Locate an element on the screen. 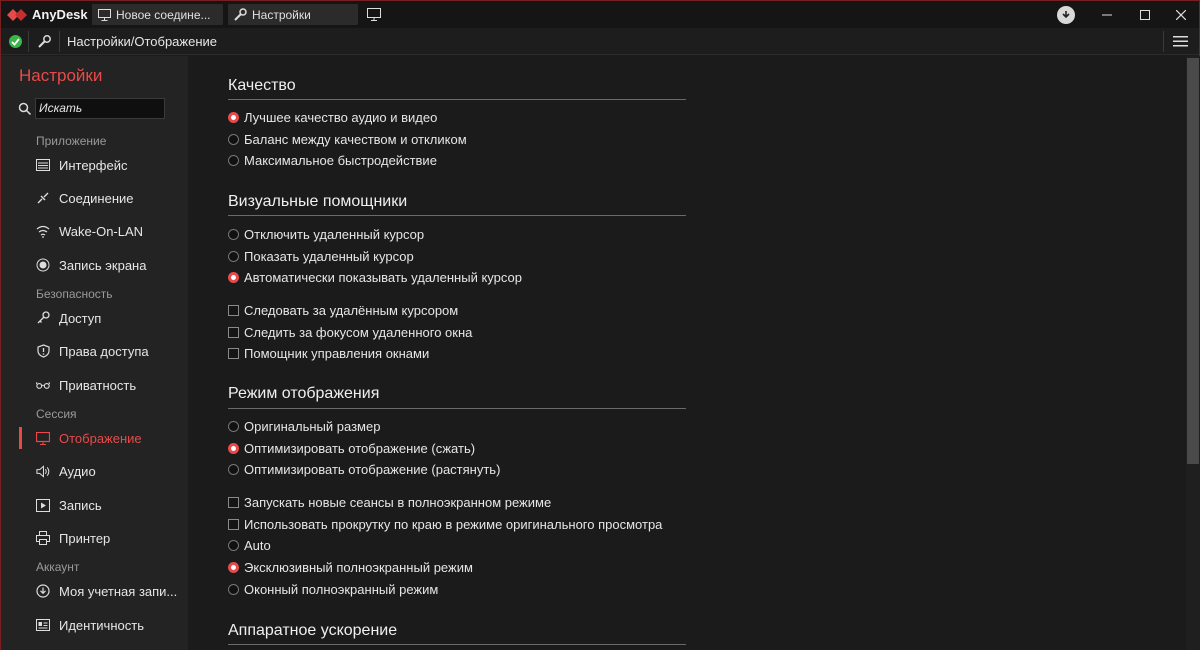  wifi-icon is located at coordinates (43, 231).